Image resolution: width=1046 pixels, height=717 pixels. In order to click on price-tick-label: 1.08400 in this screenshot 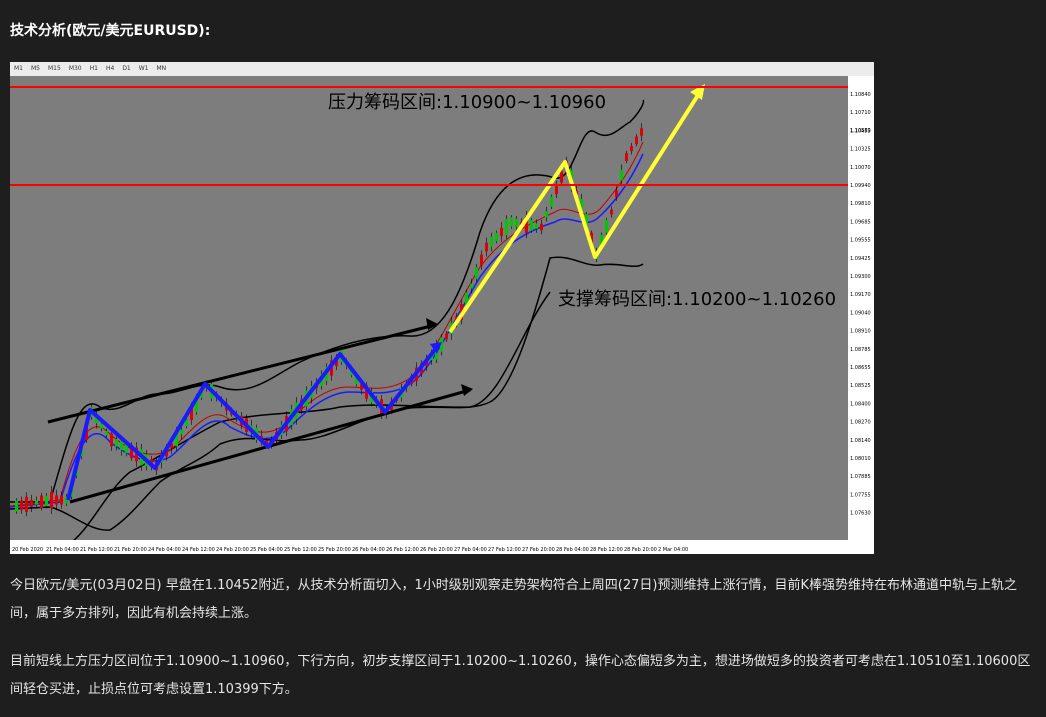, I will do `click(860, 404)`.